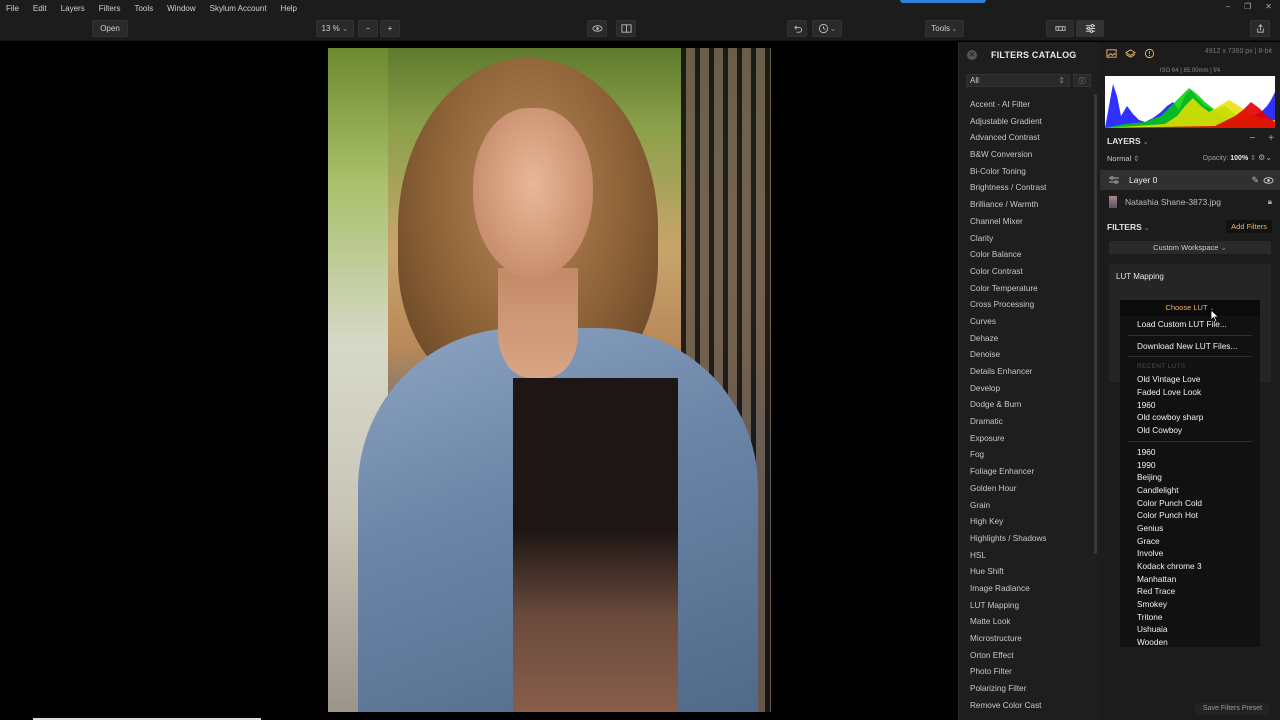 Image resolution: width=1280 pixels, height=720 pixels. I want to click on catalog-filter-item: Orton Effect, so click(1008, 656).